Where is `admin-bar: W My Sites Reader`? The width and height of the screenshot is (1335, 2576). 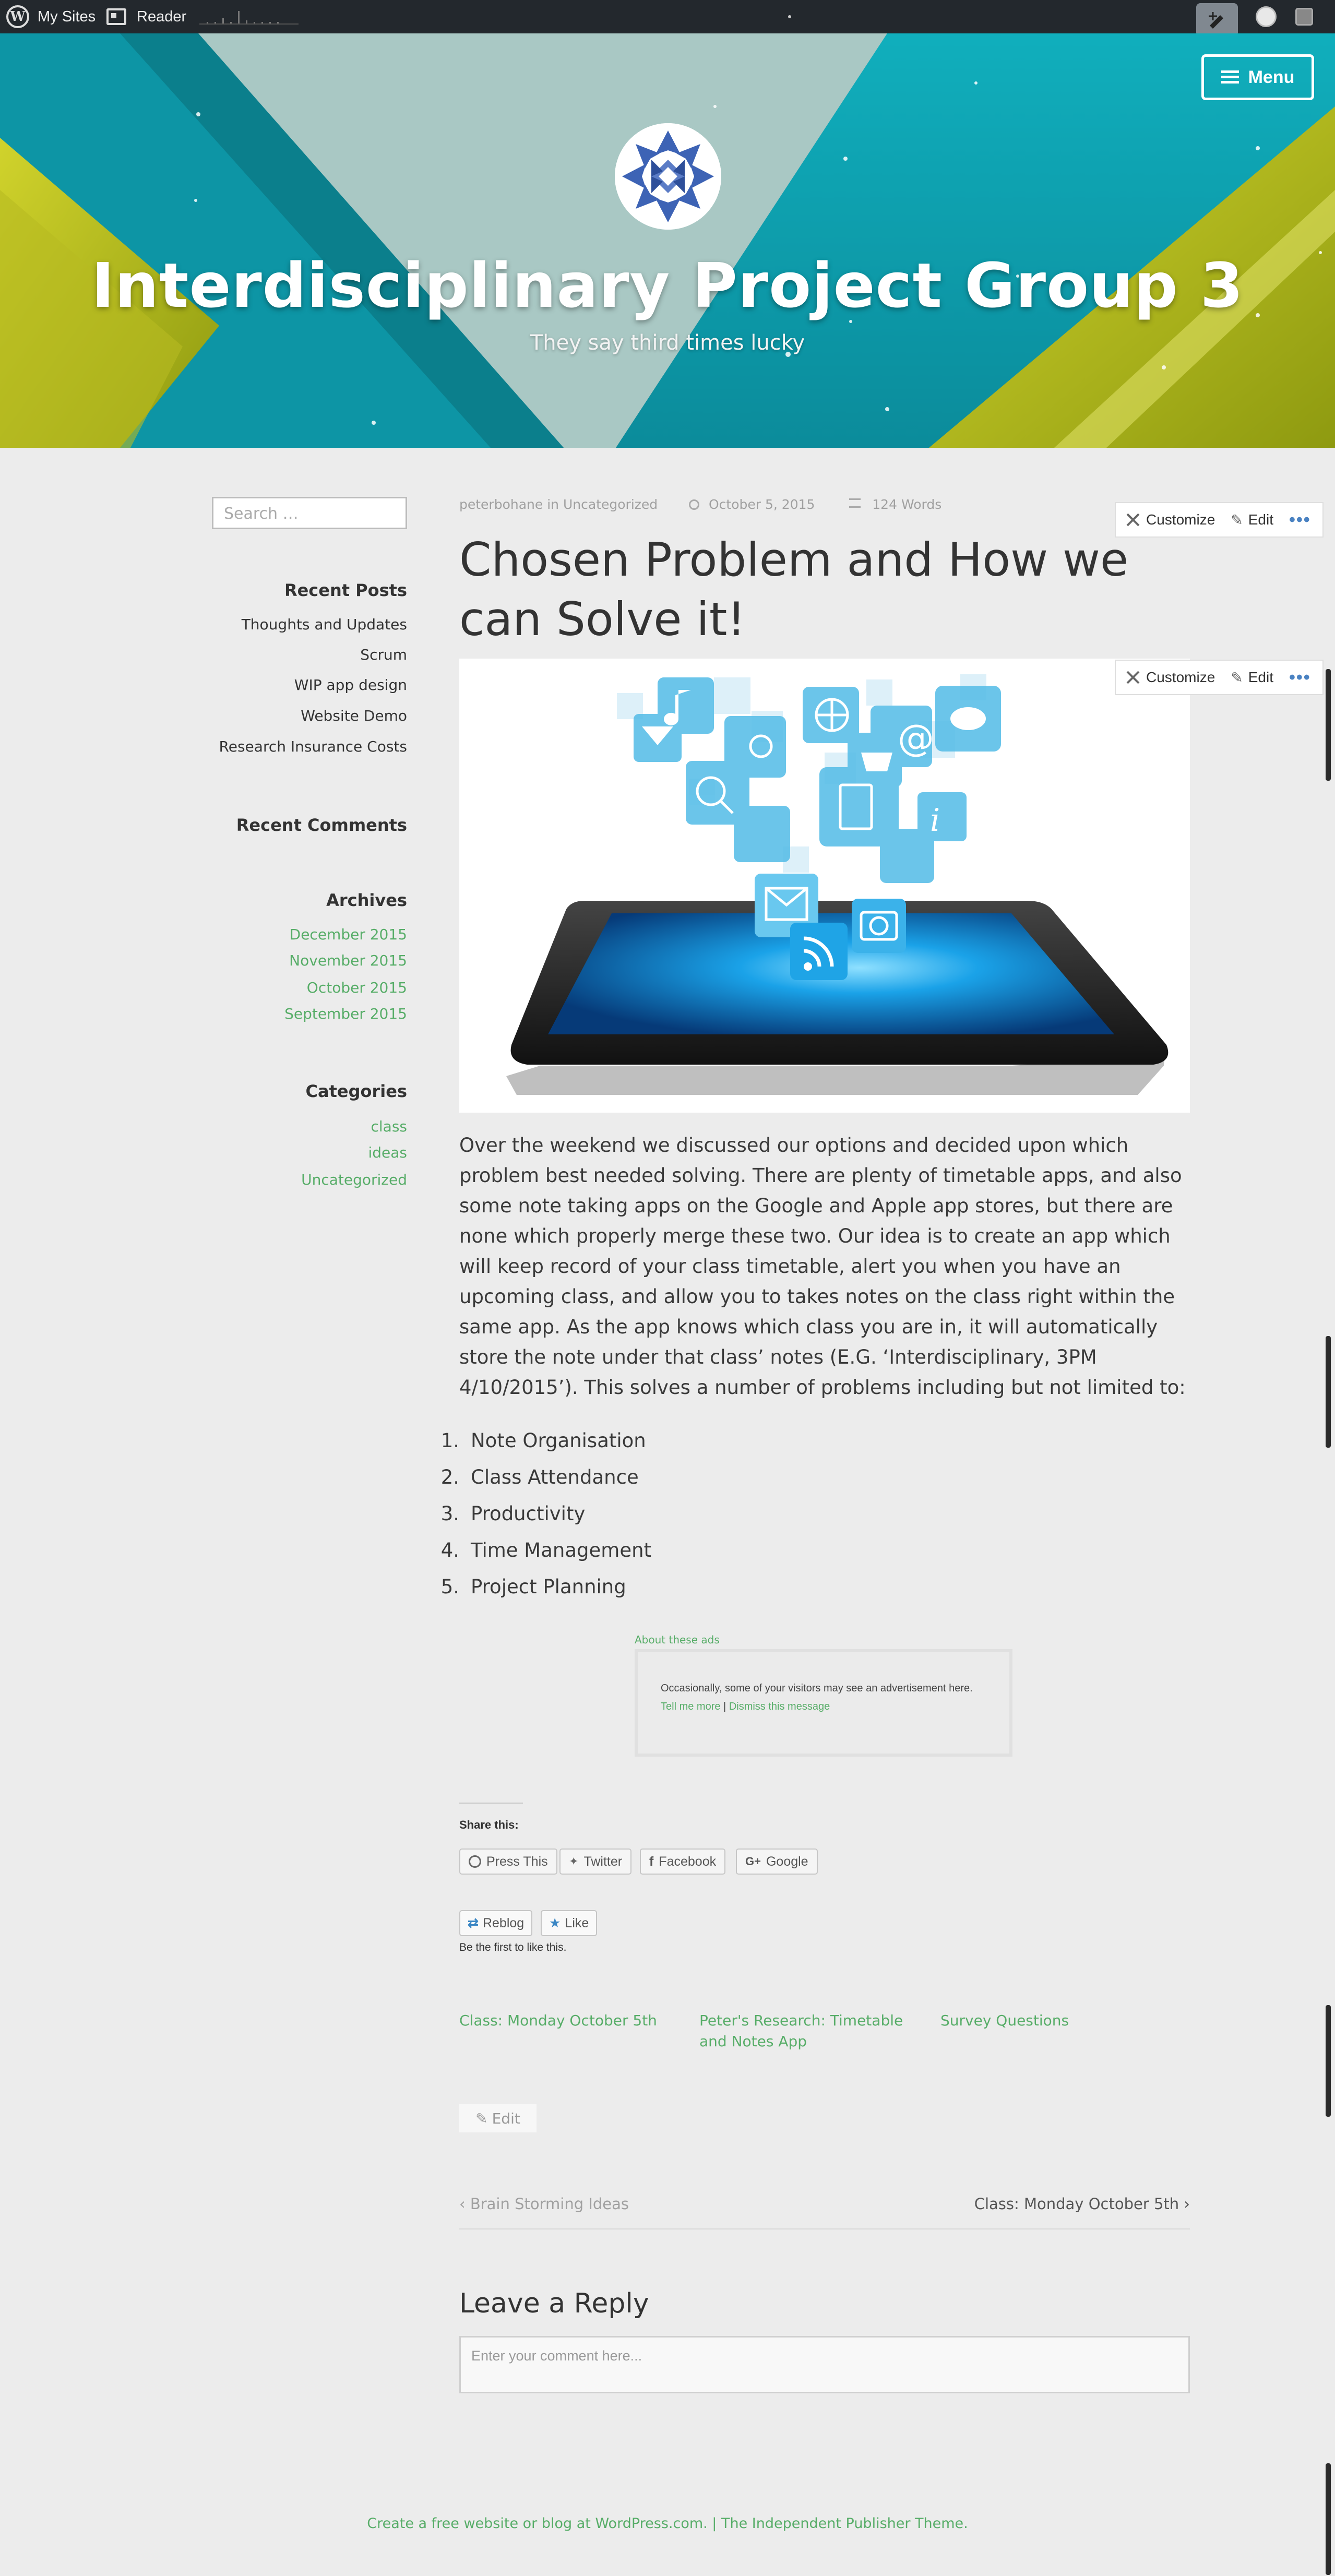 admin-bar: W My Sites Reader is located at coordinates (667, 18).